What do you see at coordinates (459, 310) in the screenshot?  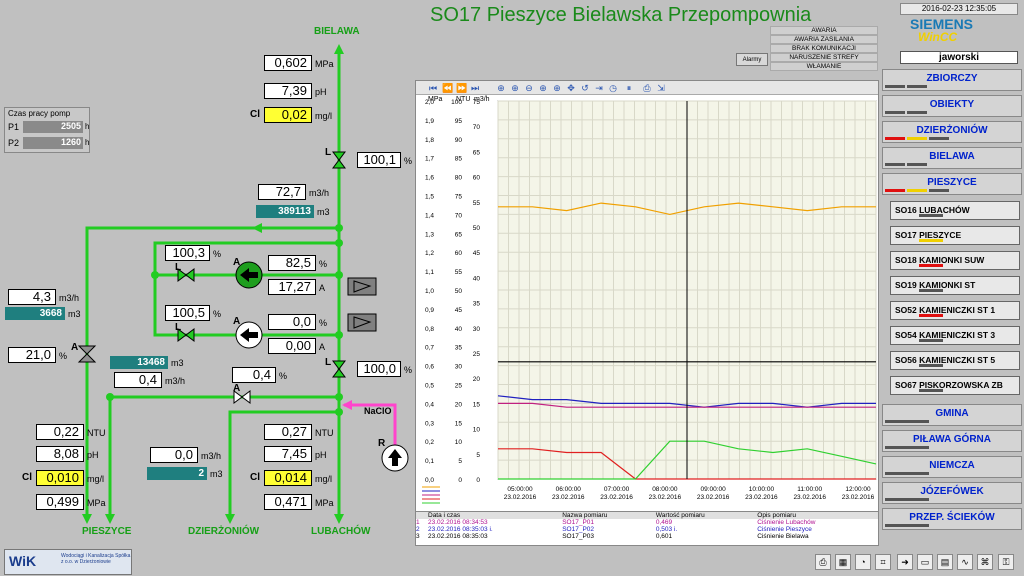 I see `tick-label: 45` at bounding box center [459, 310].